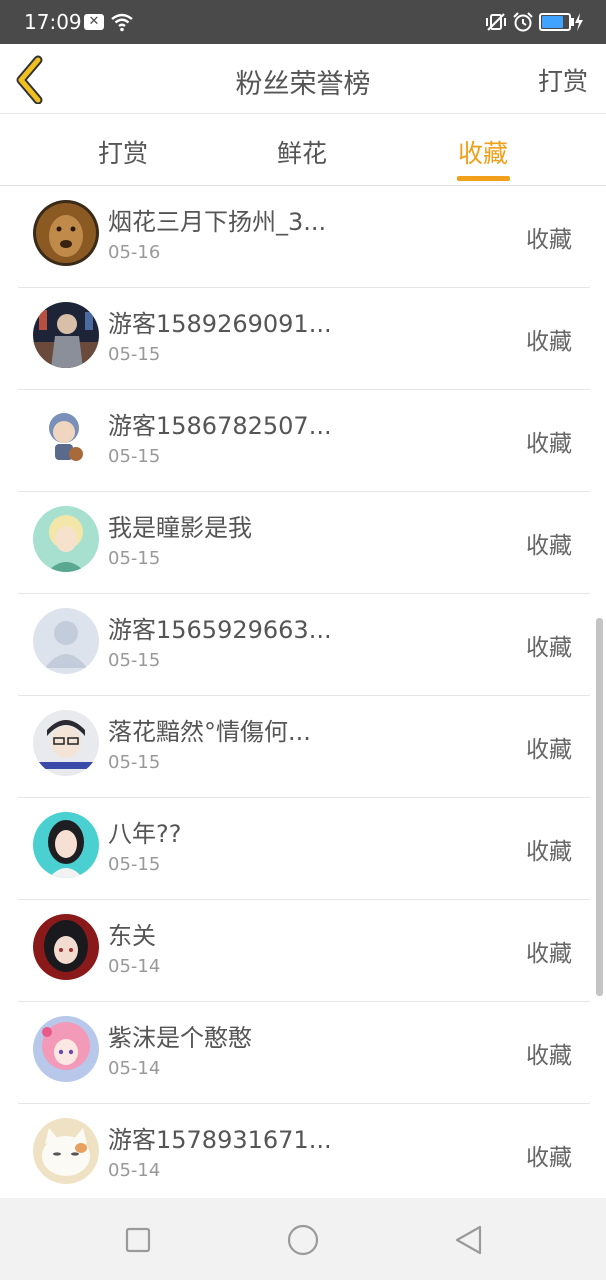 The image size is (606, 1280). I want to click on system-back-button, so click(470, 1240).